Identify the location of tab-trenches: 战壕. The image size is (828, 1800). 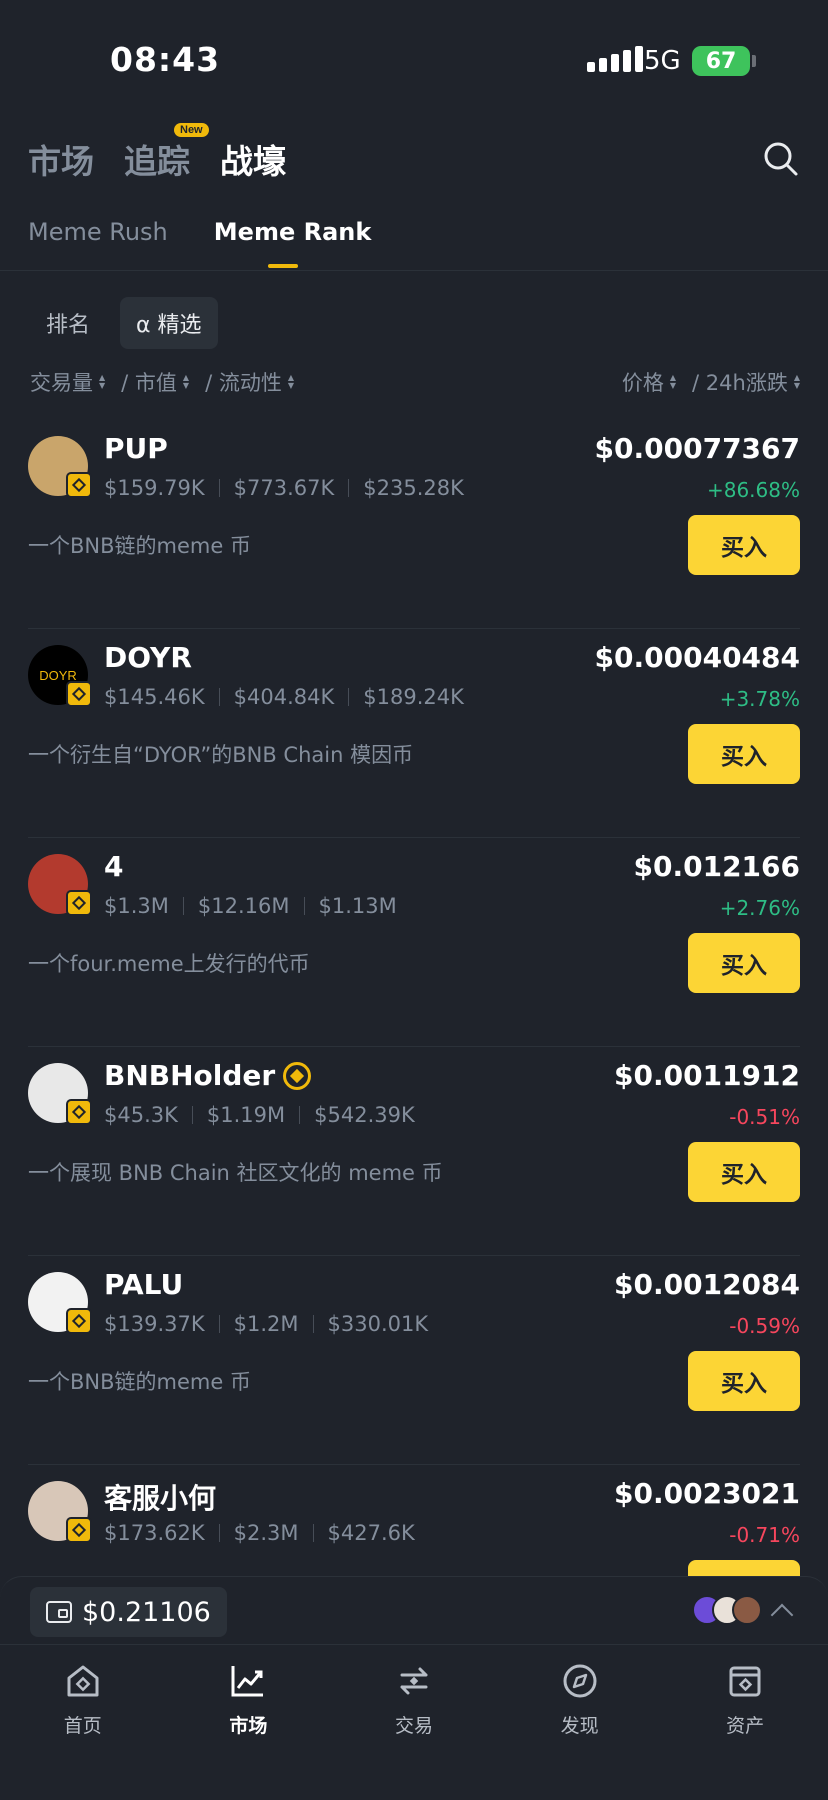
(253, 159).